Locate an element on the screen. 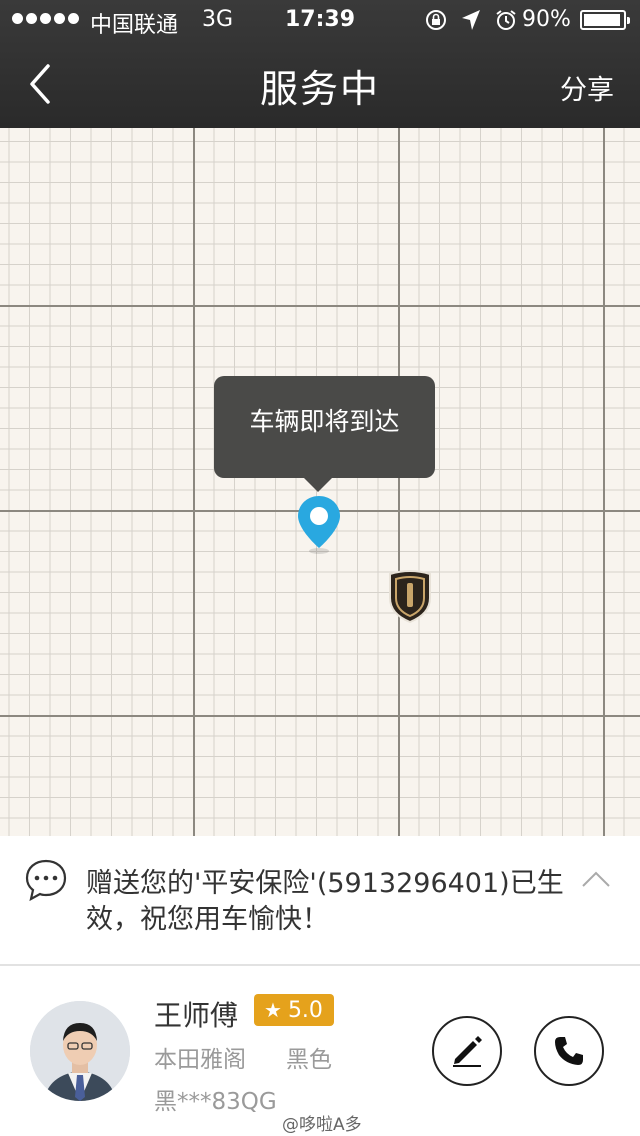  pencil-icon is located at coordinates (467, 1051).